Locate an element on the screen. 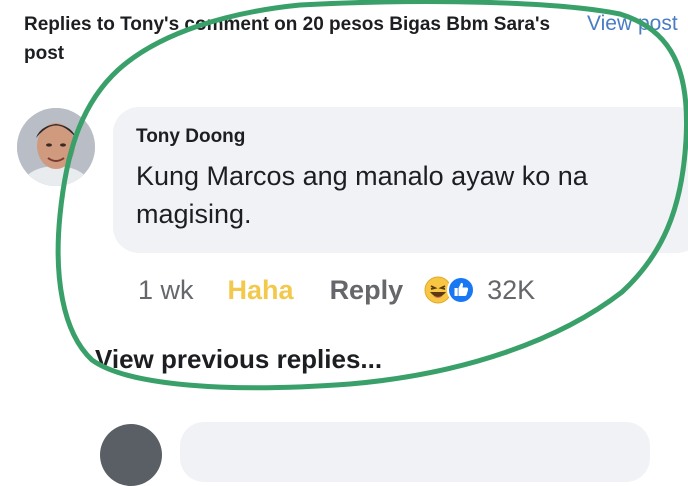  like-icon is located at coordinates (461, 290).